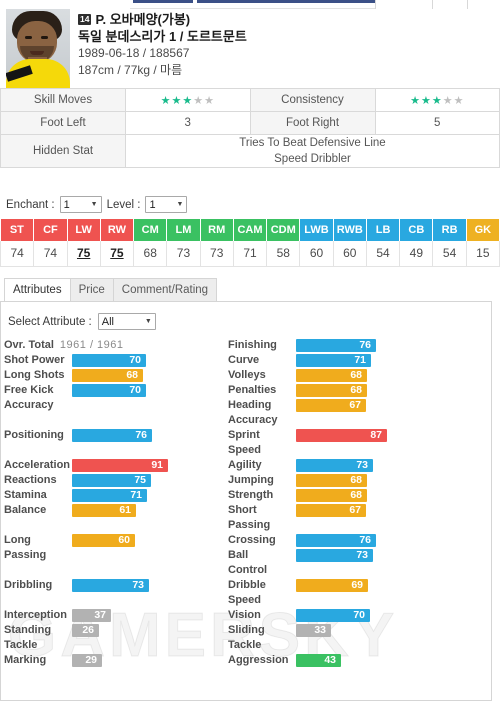 The height and width of the screenshot is (701, 500). What do you see at coordinates (341, 435) in the screenshot?
I see `attribute-bar-sprint-speed: 87` at bounding box center [341, 435].